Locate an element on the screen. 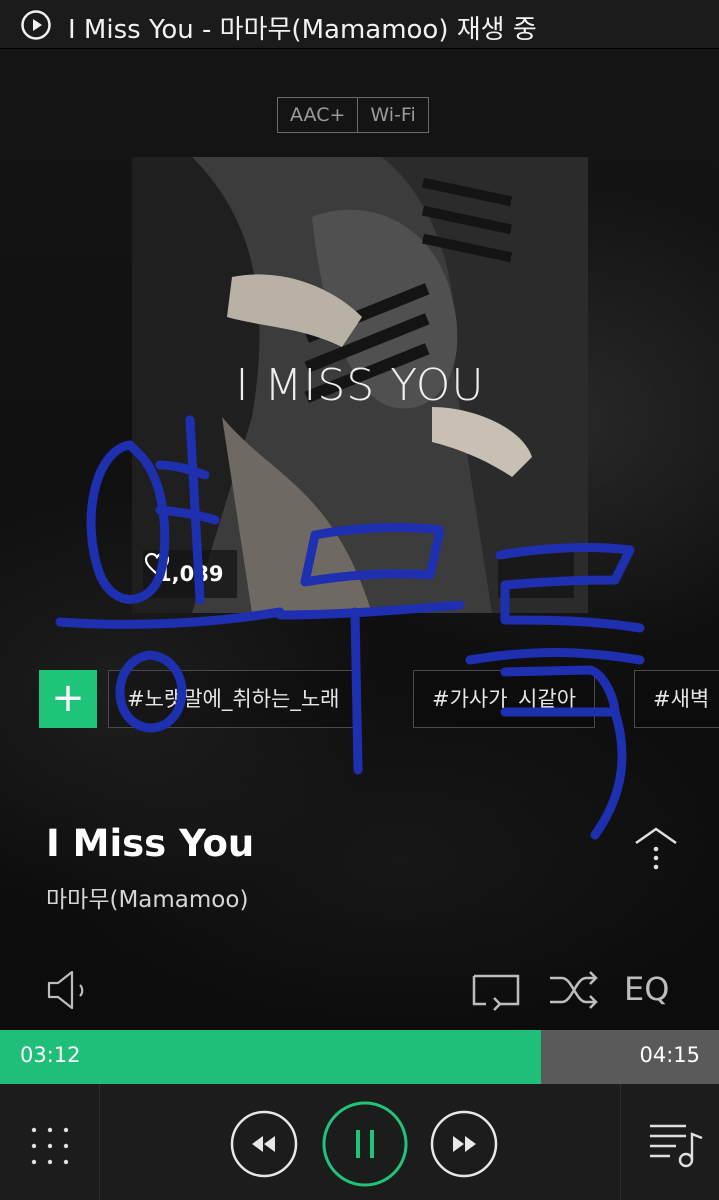 Image resolution: width=719 pixels, height=1200 pixels. repeat-icon is located at coordinates (496, 990).